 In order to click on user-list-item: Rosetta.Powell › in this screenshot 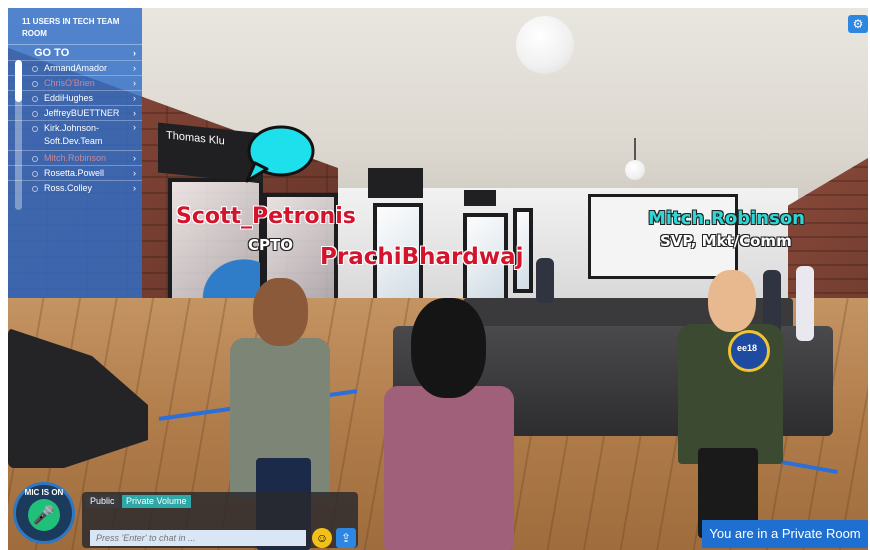, I will do `click(75, 172)`.